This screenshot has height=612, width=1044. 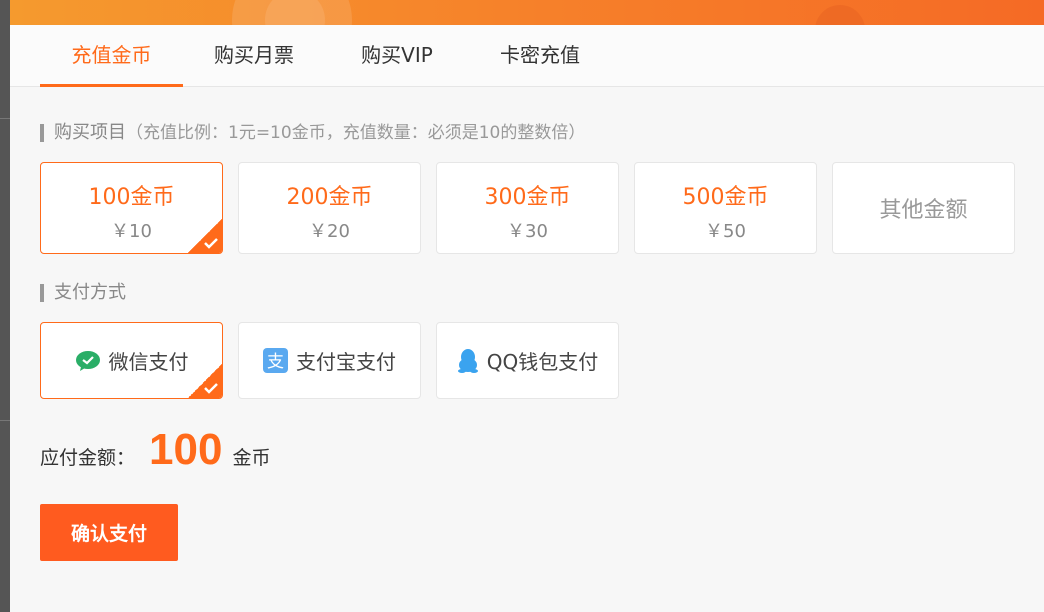 What do you see at coordinates (527, 231) in the screenshot?
I see `coin-price: ￥30` at bounding box center [527, 231].